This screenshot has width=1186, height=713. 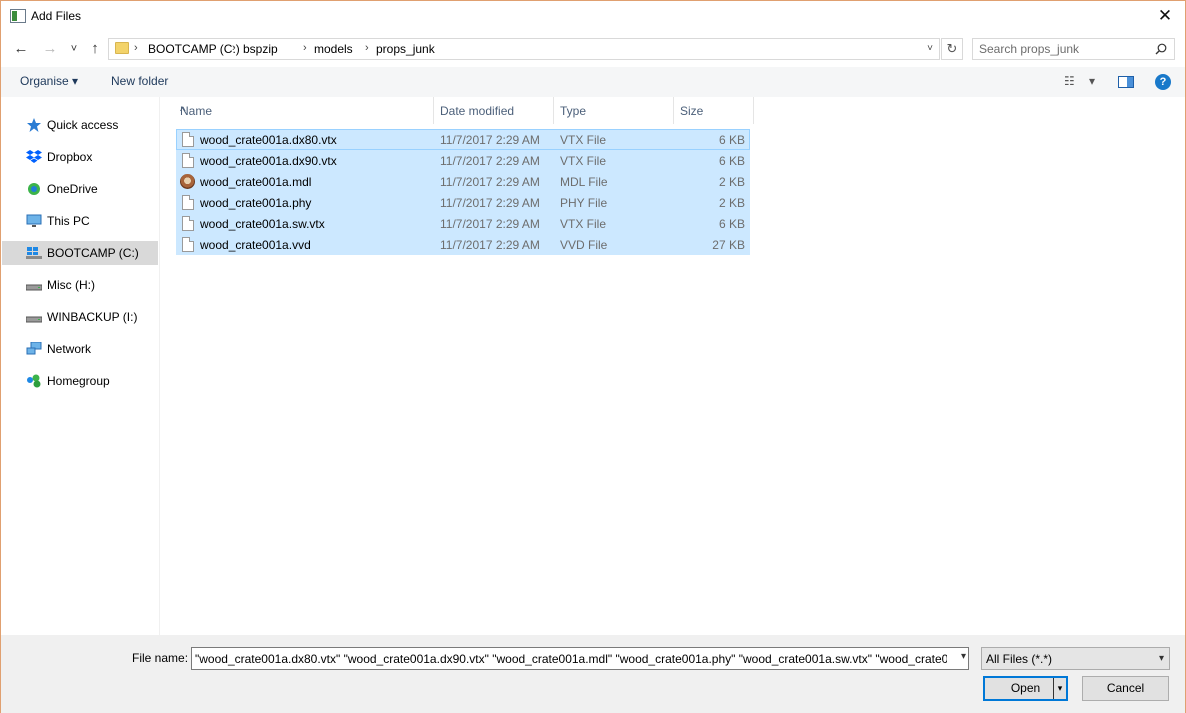 What do you see at coordinates (260, 49) in the screenshot?
I see `breadcrumb-bspzip: bspzip` at bounding box center [260, 49].